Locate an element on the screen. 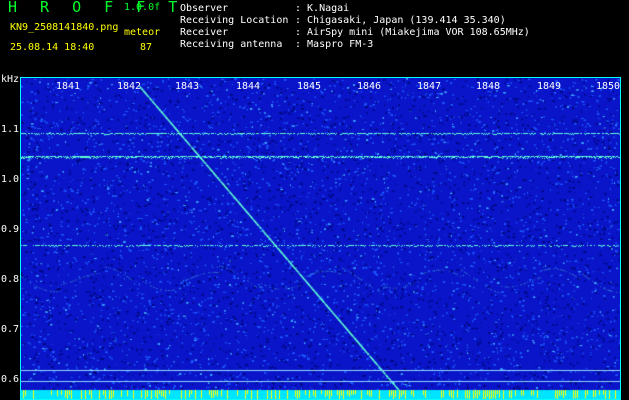  time-tick-label: 1847 is located at coordinates (429, 86).